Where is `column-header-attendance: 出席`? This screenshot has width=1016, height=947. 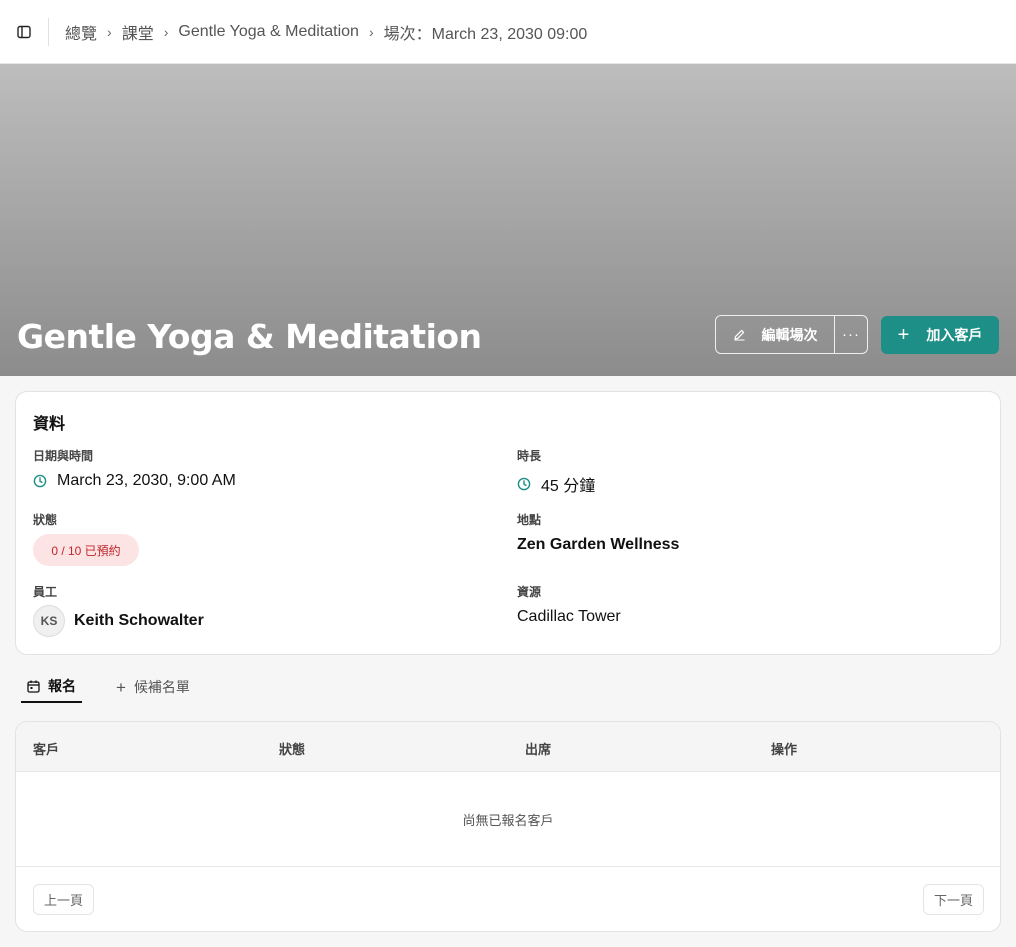
column-header-attendance: 出席 is located at coordinates (538, 749).